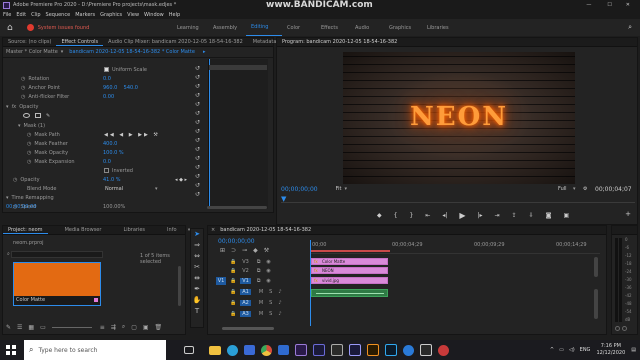 Image resolution: width=640 pixels, height=360 pixels. Describe the element at coordinates (171, 230) in the screenshot. I see `tab-info: Info` at that location.